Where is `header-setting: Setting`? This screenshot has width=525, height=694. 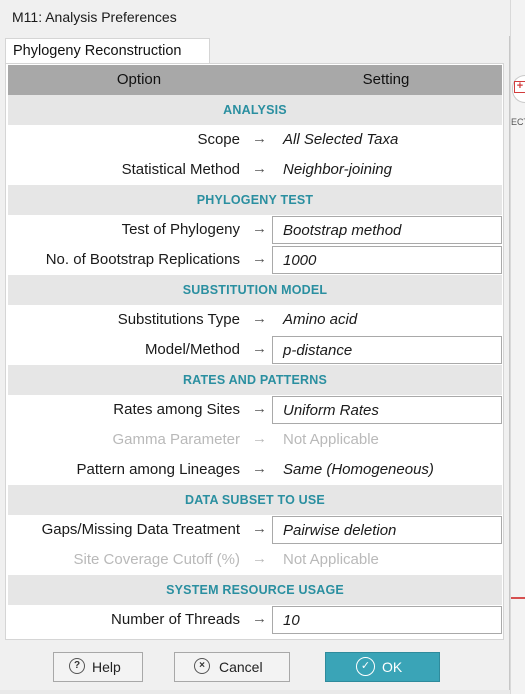
header-setting: Setting is located at coordinates (386, 79).